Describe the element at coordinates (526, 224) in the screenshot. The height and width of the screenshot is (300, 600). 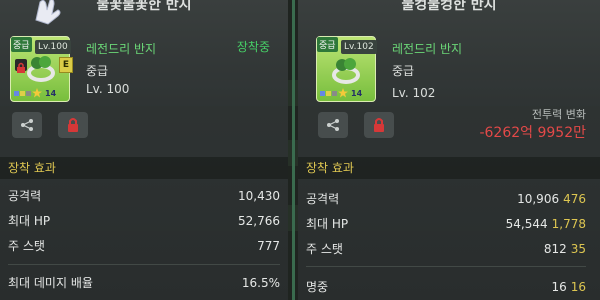
I see `stat-value: 54,544` at that location.